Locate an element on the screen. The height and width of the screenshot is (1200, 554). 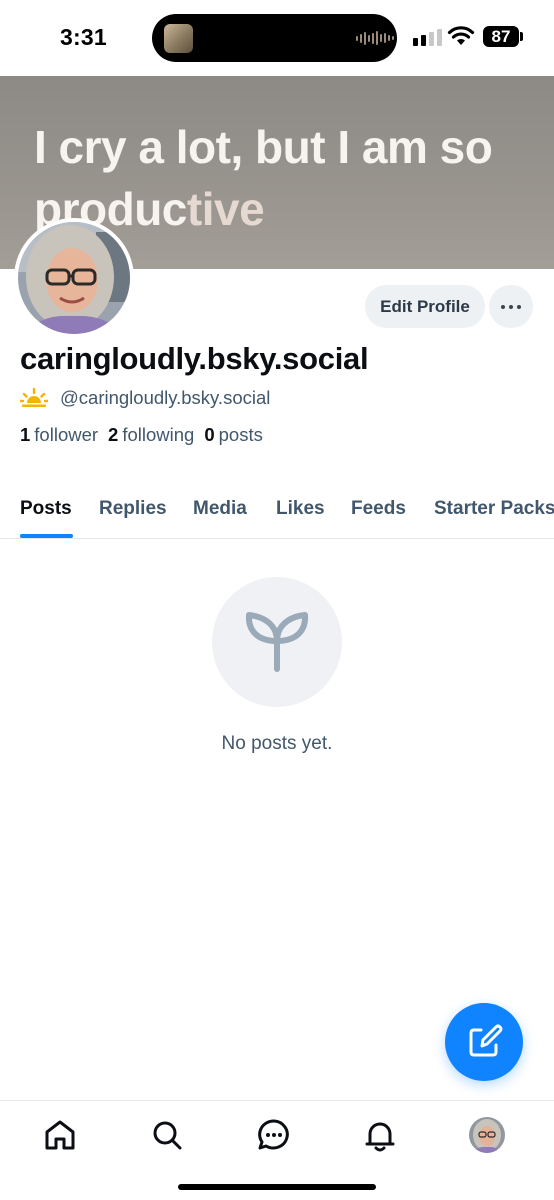
sprout-icon is located at coordinates (277, 642).